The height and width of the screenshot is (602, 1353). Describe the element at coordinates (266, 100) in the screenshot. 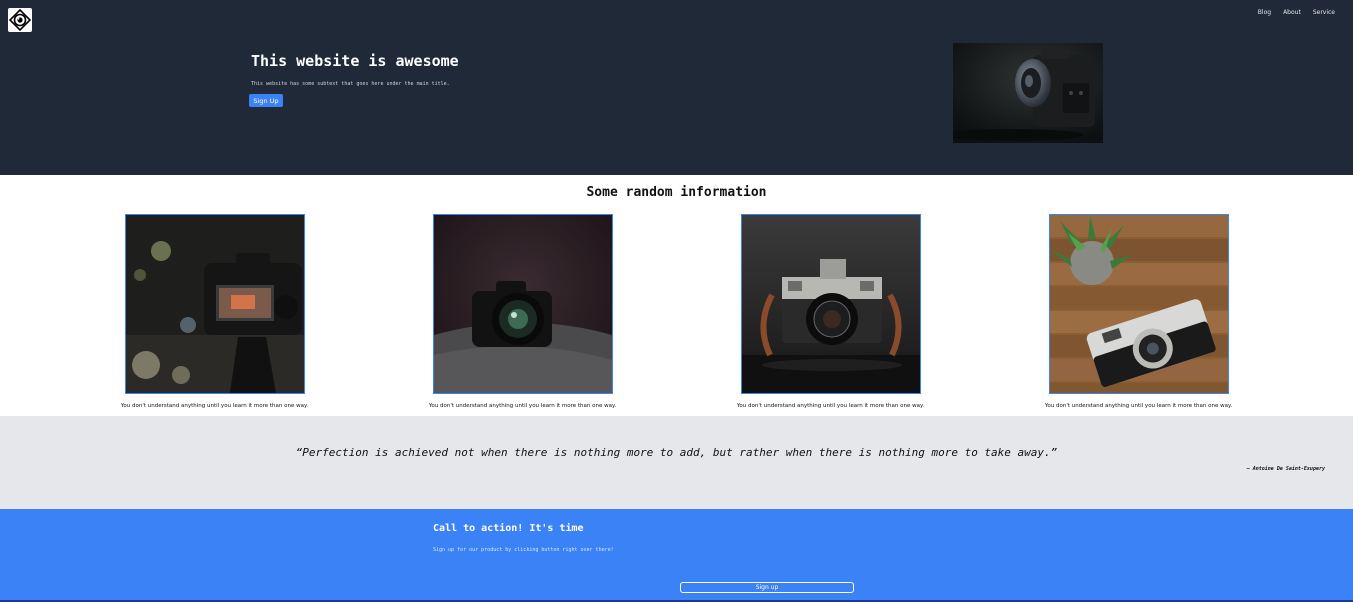

I see `hero-signup-button: Sign Up` at that location.